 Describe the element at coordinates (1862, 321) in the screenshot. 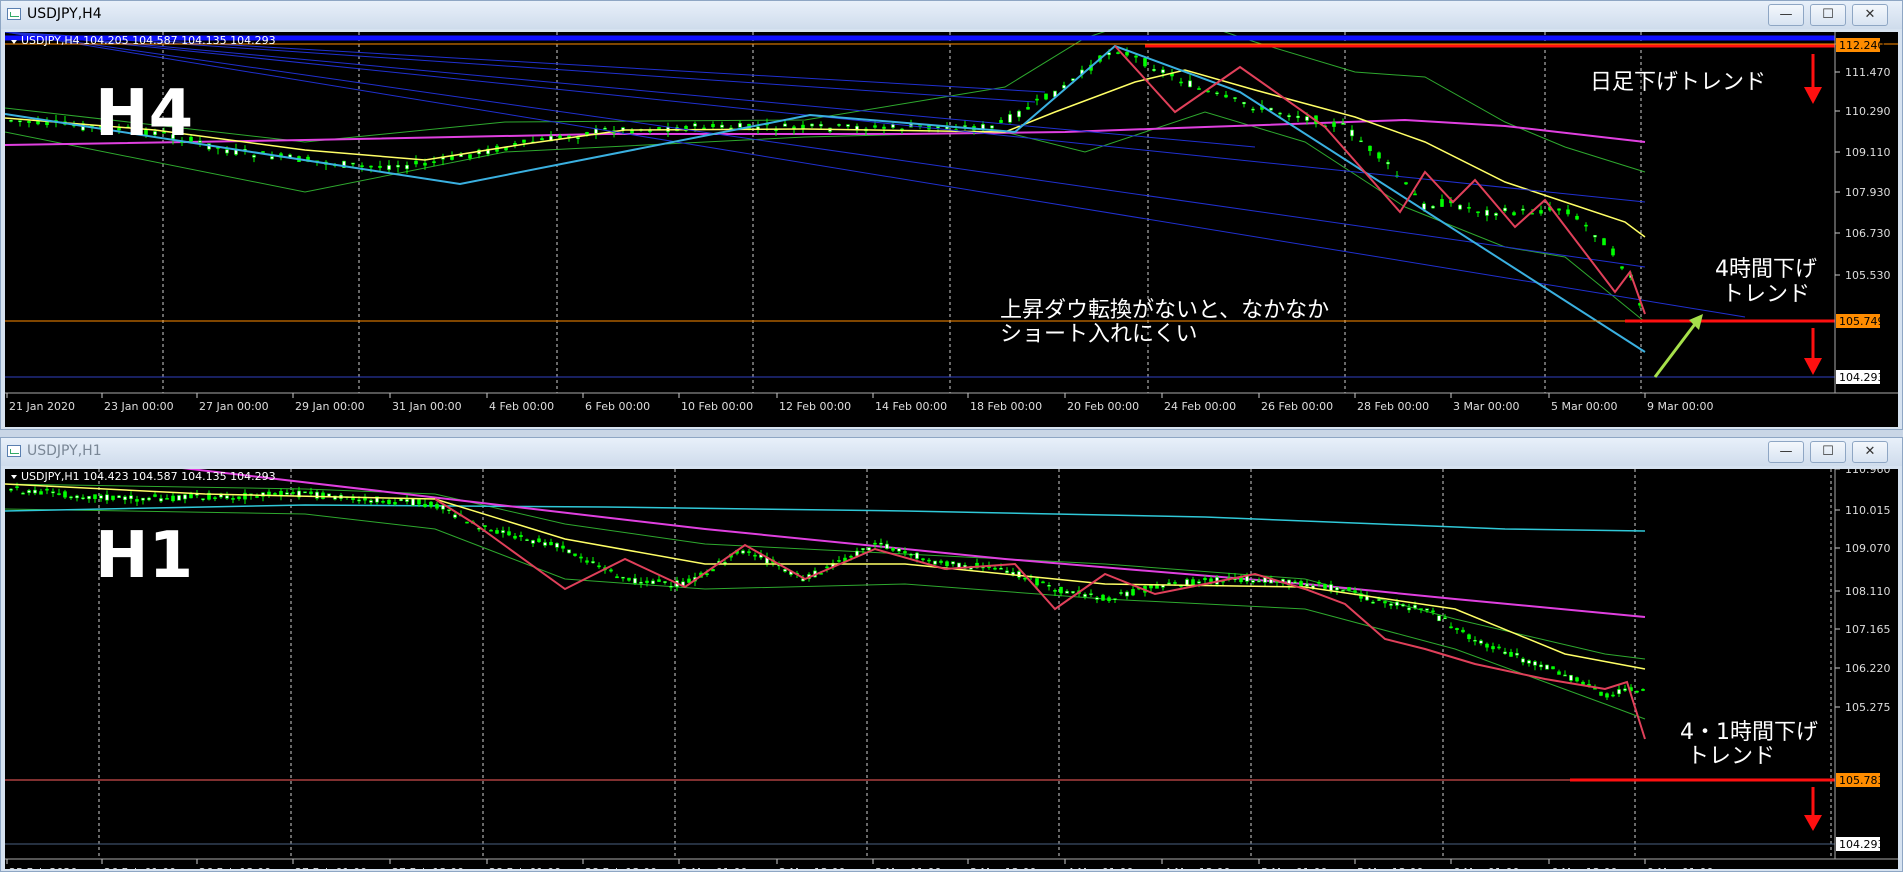

I see `price-tag-label: 105.749` at that location.